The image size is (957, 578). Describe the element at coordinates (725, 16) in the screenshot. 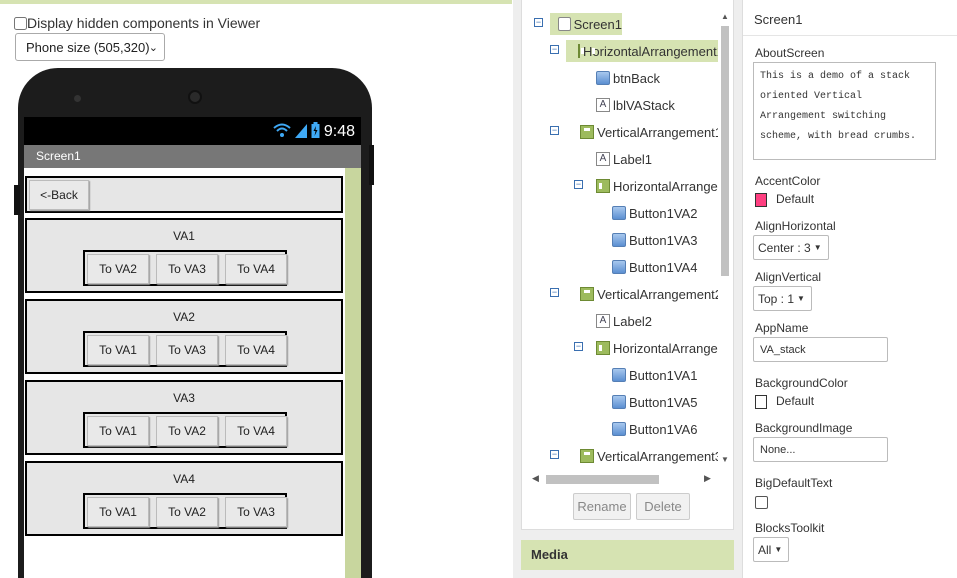

I see `scroll-up-icon: ▲` at that location.